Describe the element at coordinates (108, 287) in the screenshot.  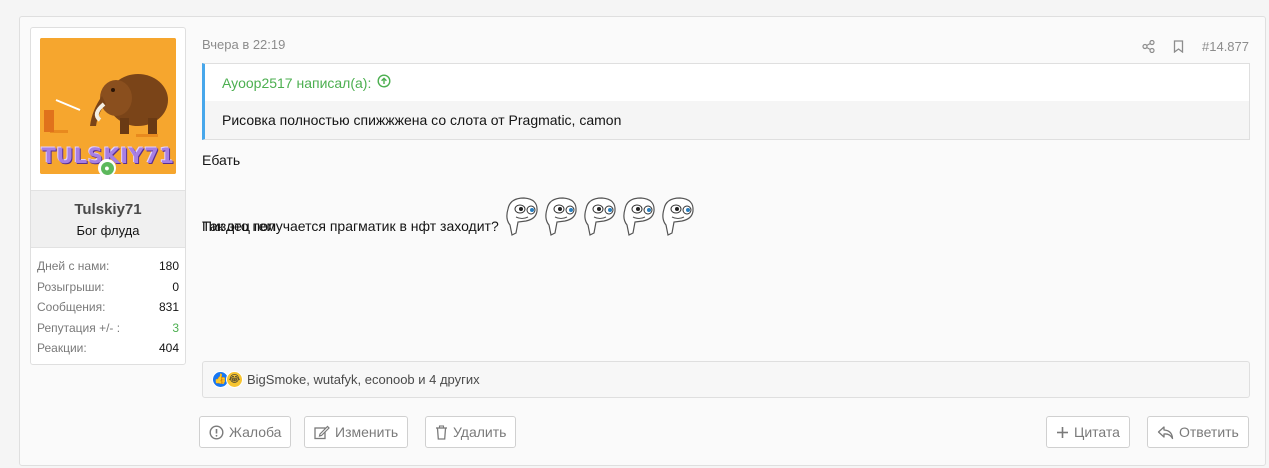
I see `stat-row-giveaways: Розыгрыши: 0` at that location.